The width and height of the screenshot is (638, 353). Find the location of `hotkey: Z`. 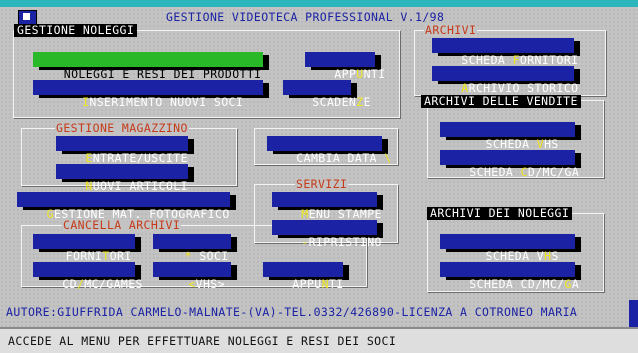

hotkey: Z is located at coordinates (360, 102).